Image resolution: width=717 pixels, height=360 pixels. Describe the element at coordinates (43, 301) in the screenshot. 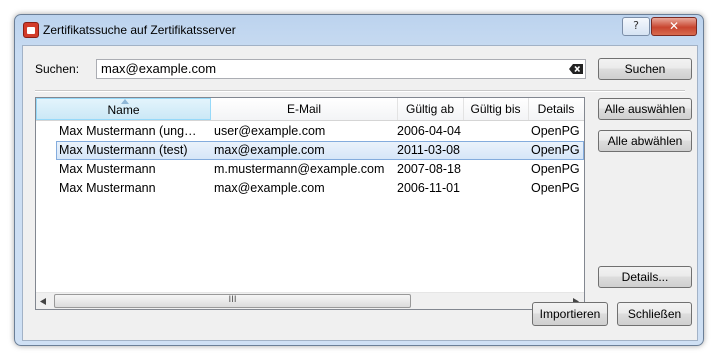

I see `scroll-left-icon` at that location.